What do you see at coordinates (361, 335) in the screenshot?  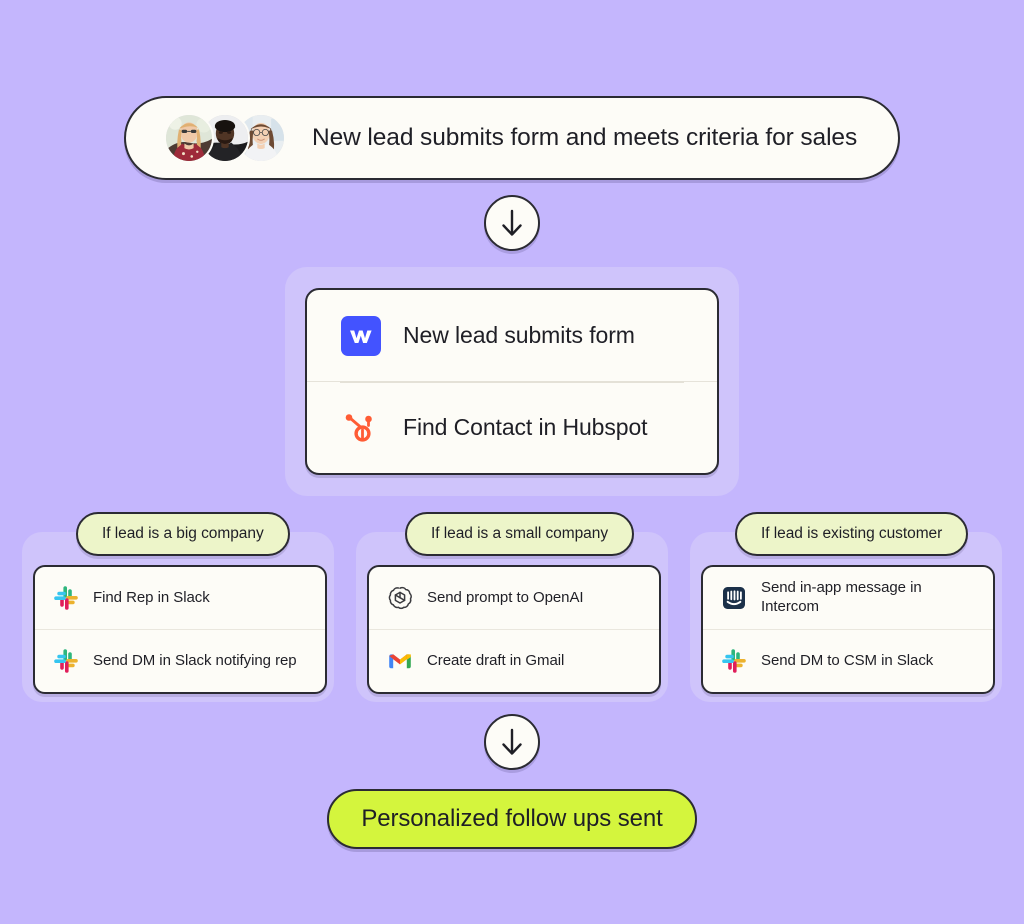 I see `webflow-icon` at bounding box center [361, 335].